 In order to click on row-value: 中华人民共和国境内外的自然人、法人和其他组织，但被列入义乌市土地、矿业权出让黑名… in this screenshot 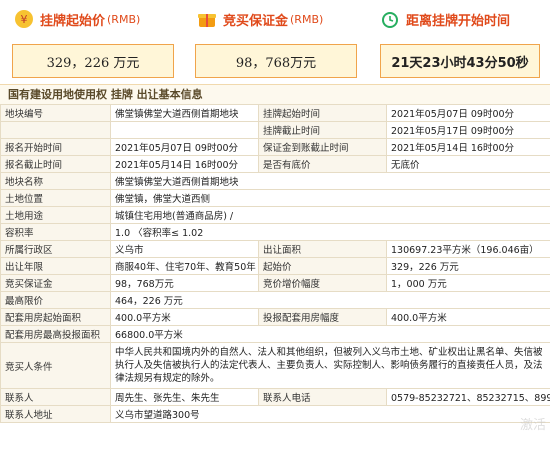, I will do `click(330, 365)`.